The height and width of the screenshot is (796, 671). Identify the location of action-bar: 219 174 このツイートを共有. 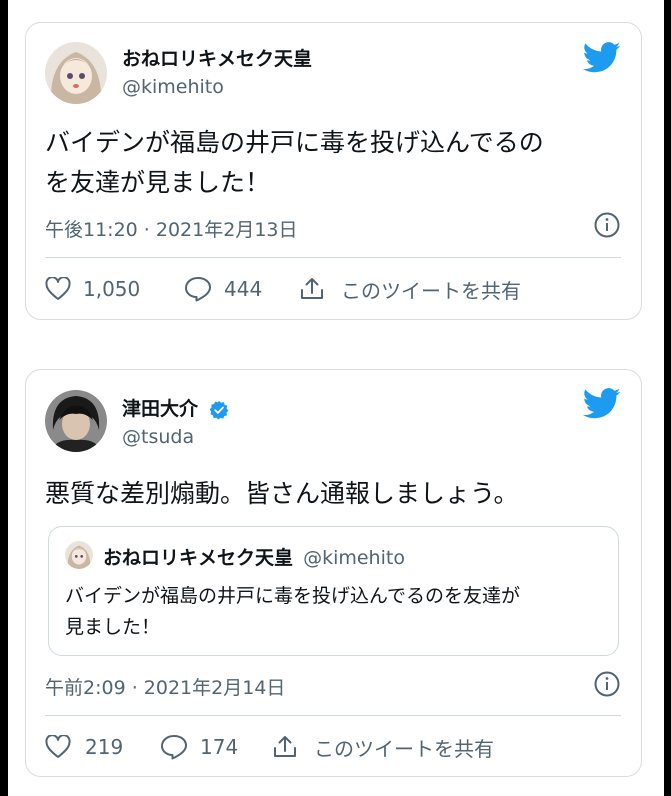
(333, 747).